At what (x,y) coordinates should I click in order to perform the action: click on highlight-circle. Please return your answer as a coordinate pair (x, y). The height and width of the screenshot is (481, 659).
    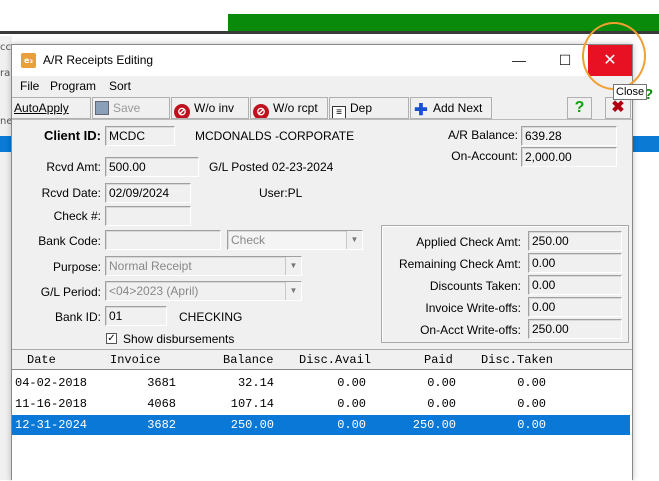
    Looking at the image, I should click on (614, 56).